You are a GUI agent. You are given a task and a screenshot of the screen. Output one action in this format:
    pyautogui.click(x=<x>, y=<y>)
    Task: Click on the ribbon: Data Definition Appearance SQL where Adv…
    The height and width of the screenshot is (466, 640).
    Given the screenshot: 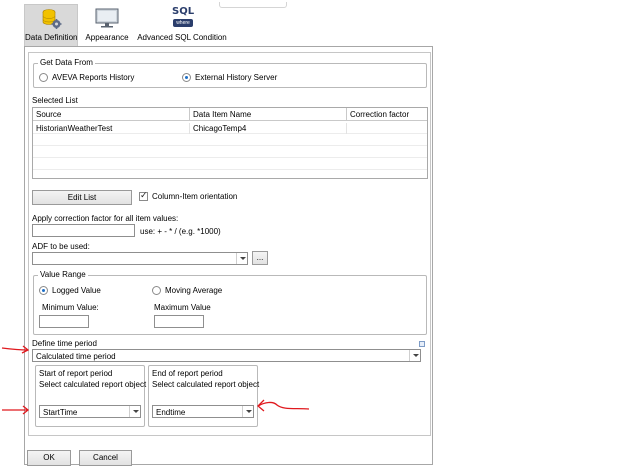 What is the action you would take?
    pyautogui.click(x=155, y=23)
    